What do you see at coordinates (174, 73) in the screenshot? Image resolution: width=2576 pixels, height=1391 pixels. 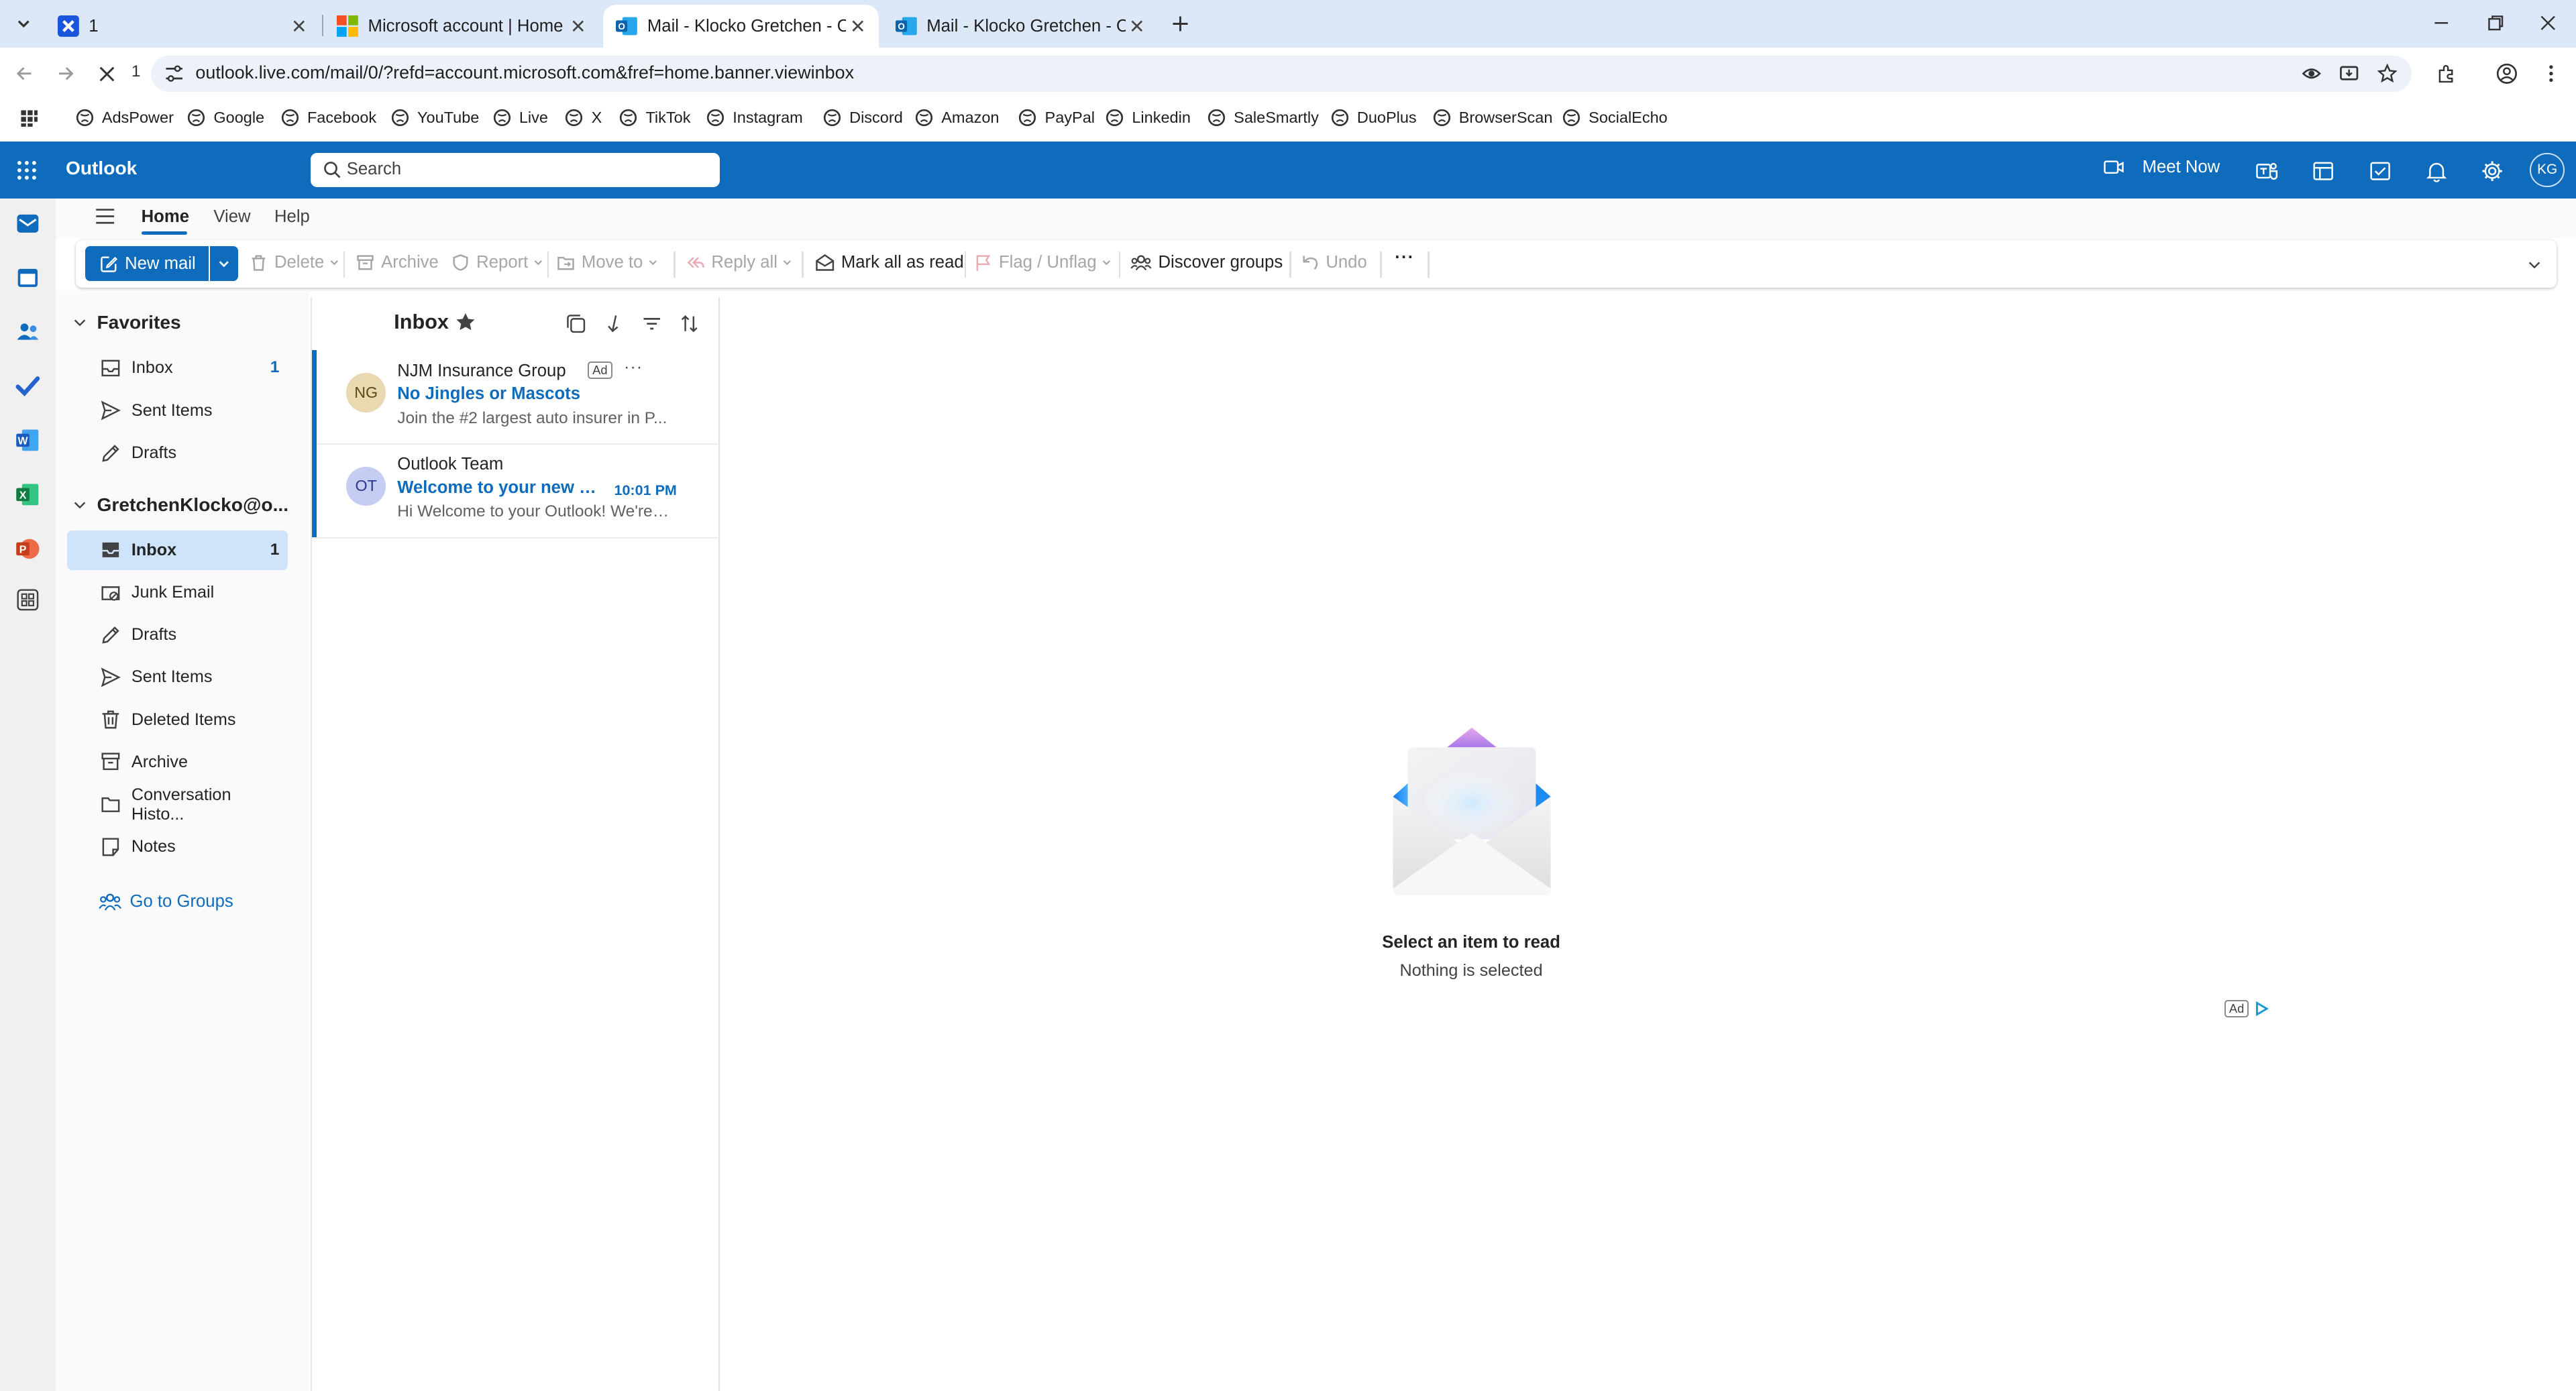 I see `site-settings-icon` at bounding box center [174, 73].